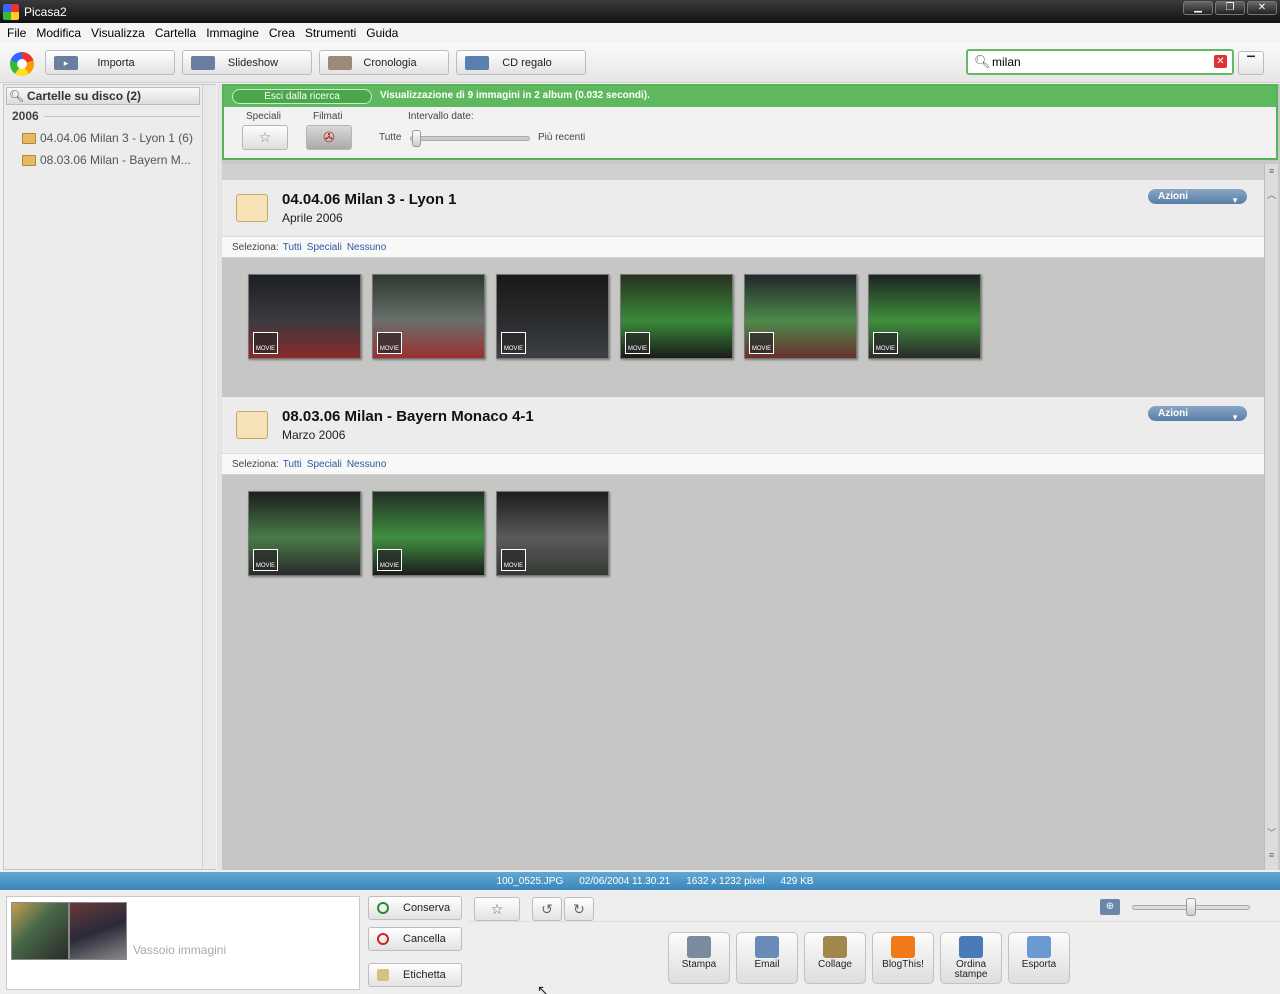  I want to click on scroll-up-icon: ︿, so click(1271, 195).